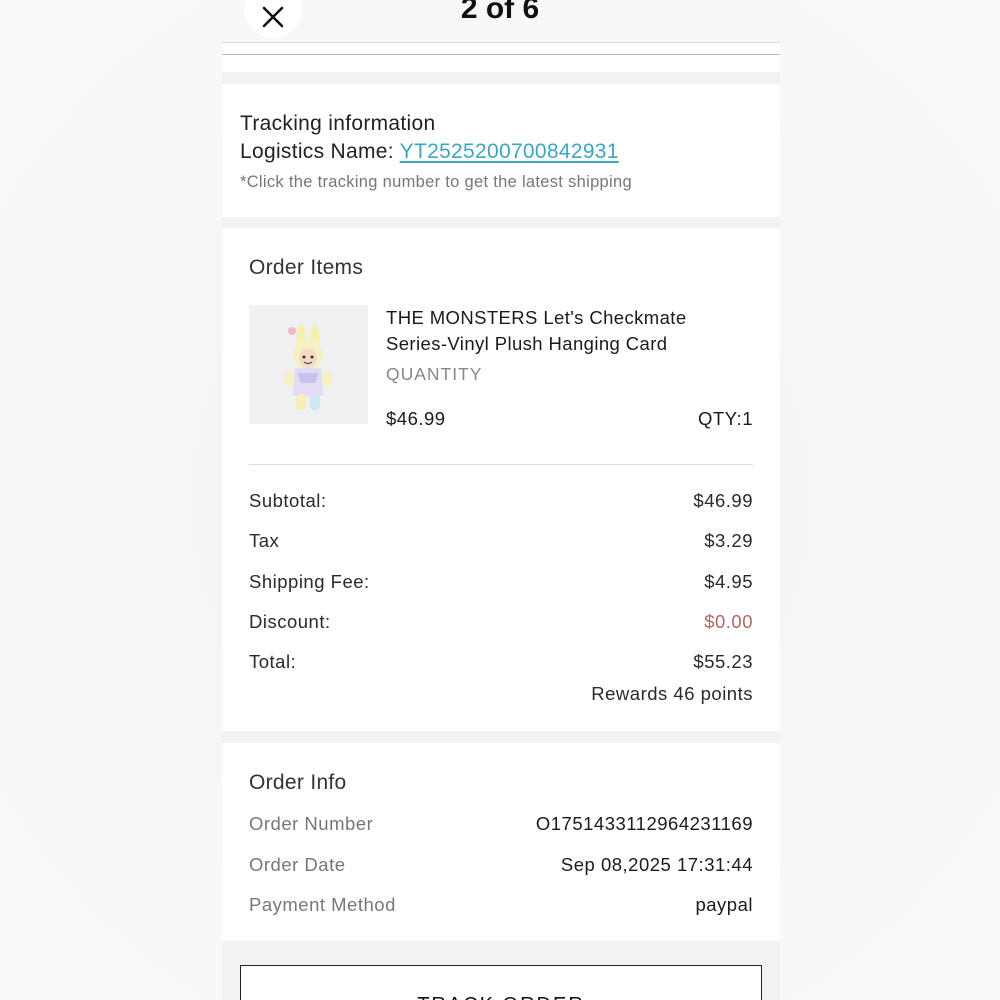  I want to click on order-date-value: Sep 08,2025 17:31:44, so click(656, 864).